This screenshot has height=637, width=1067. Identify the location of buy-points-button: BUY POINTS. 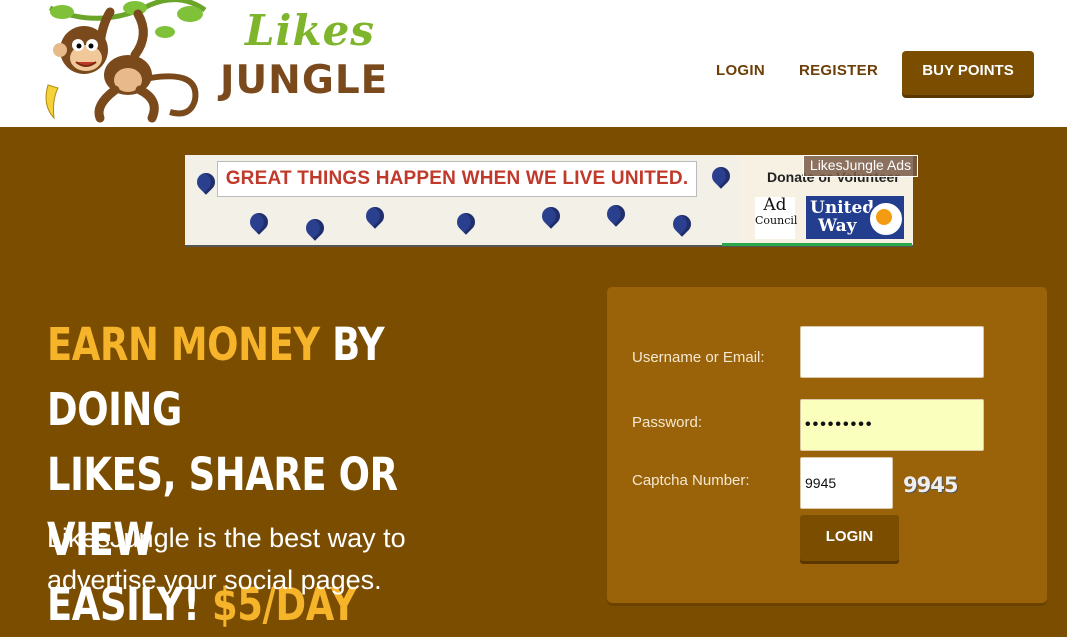
(968, 73).